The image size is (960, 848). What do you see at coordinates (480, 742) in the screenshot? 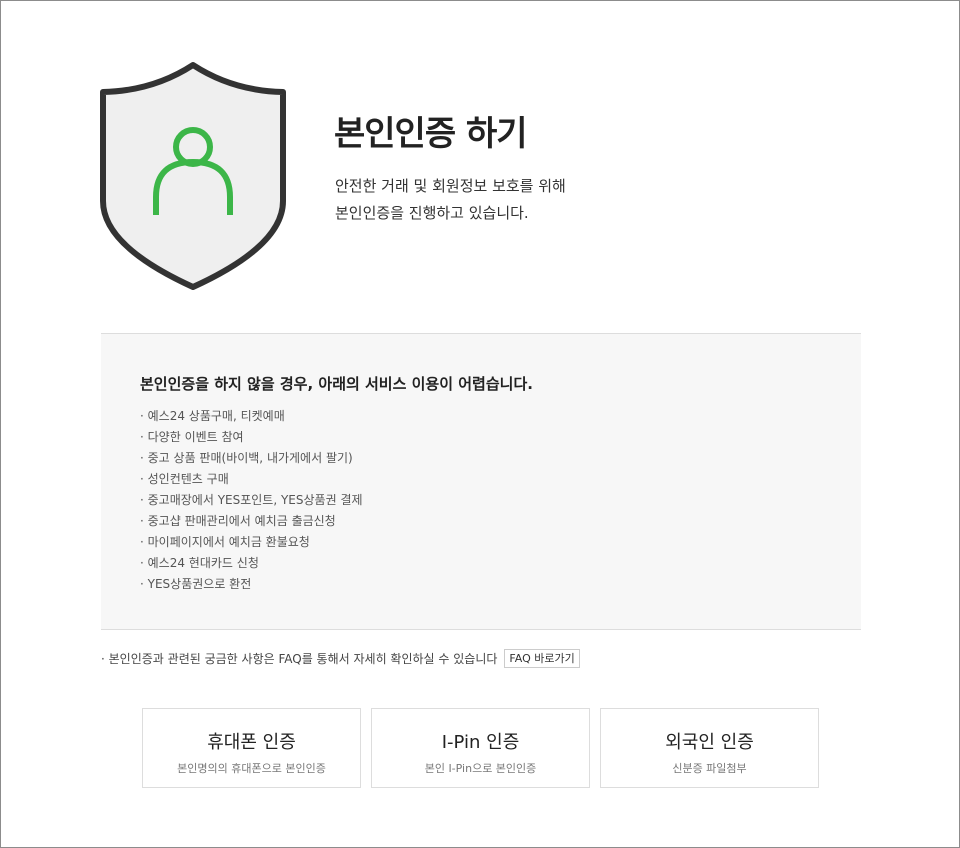
I see `card-title: I-Pin 인증` at bounding box center [480, 742].